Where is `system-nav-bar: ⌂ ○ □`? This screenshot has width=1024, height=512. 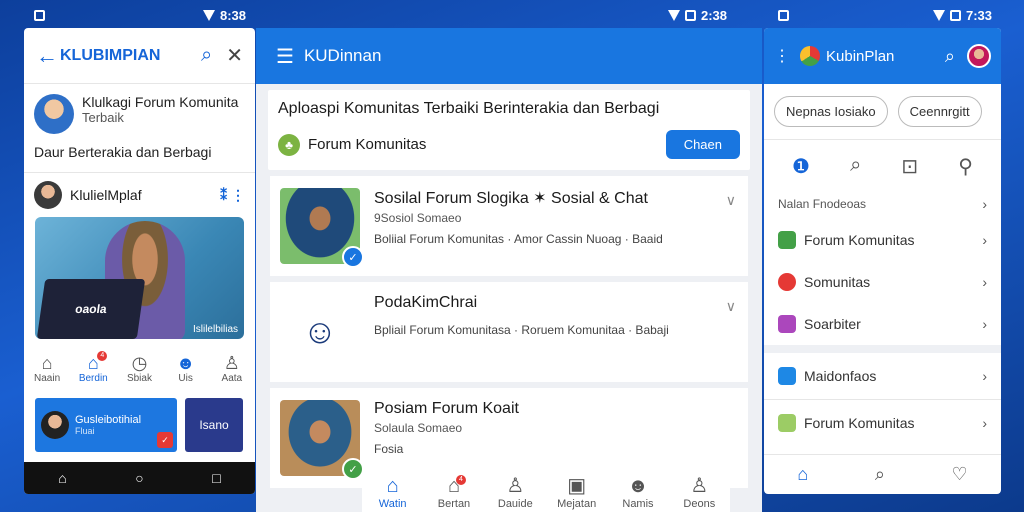 system-nav-bar: ⌂ ○ □ is located at coordinates (139, 478).